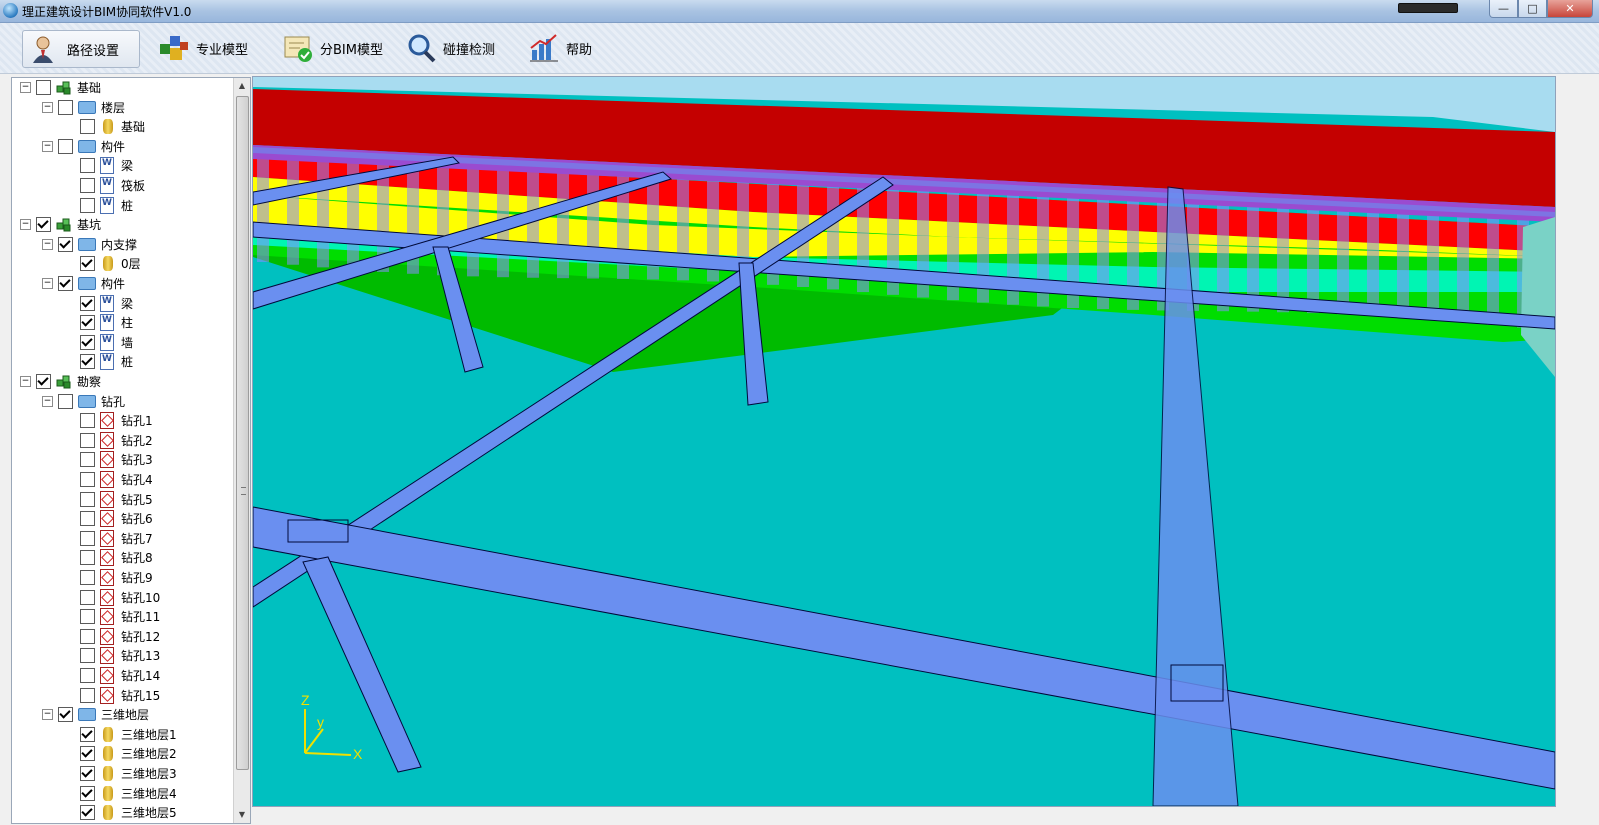 The height and width of the screenshot is (825, 1599). Describe the element at coordinates (108, 557) in the screenshot. I see `tree-node: 钻孔8` at that location.